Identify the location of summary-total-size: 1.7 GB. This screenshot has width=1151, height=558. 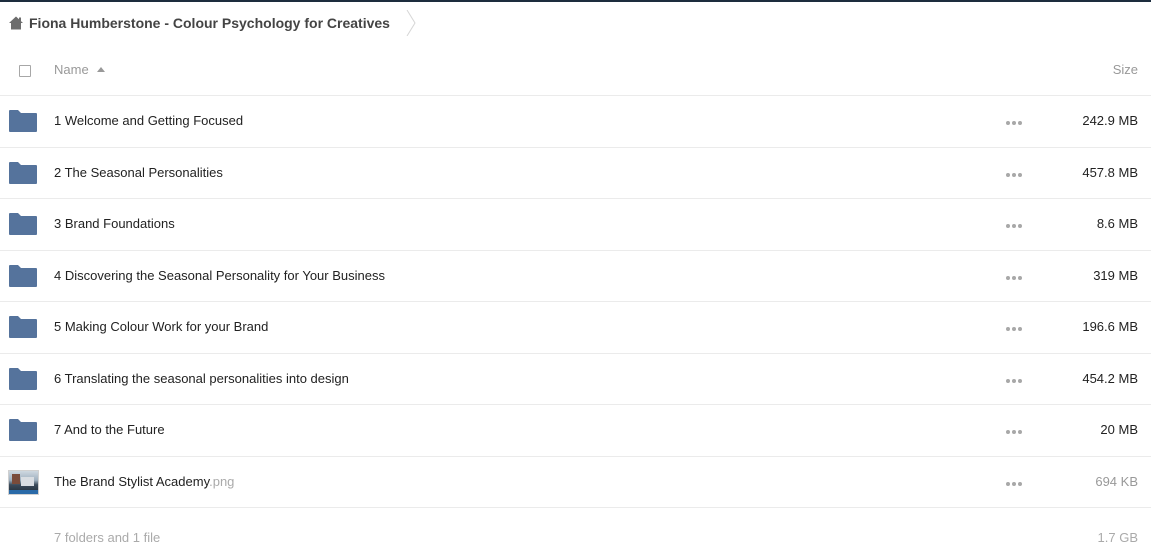
(1117, 537).